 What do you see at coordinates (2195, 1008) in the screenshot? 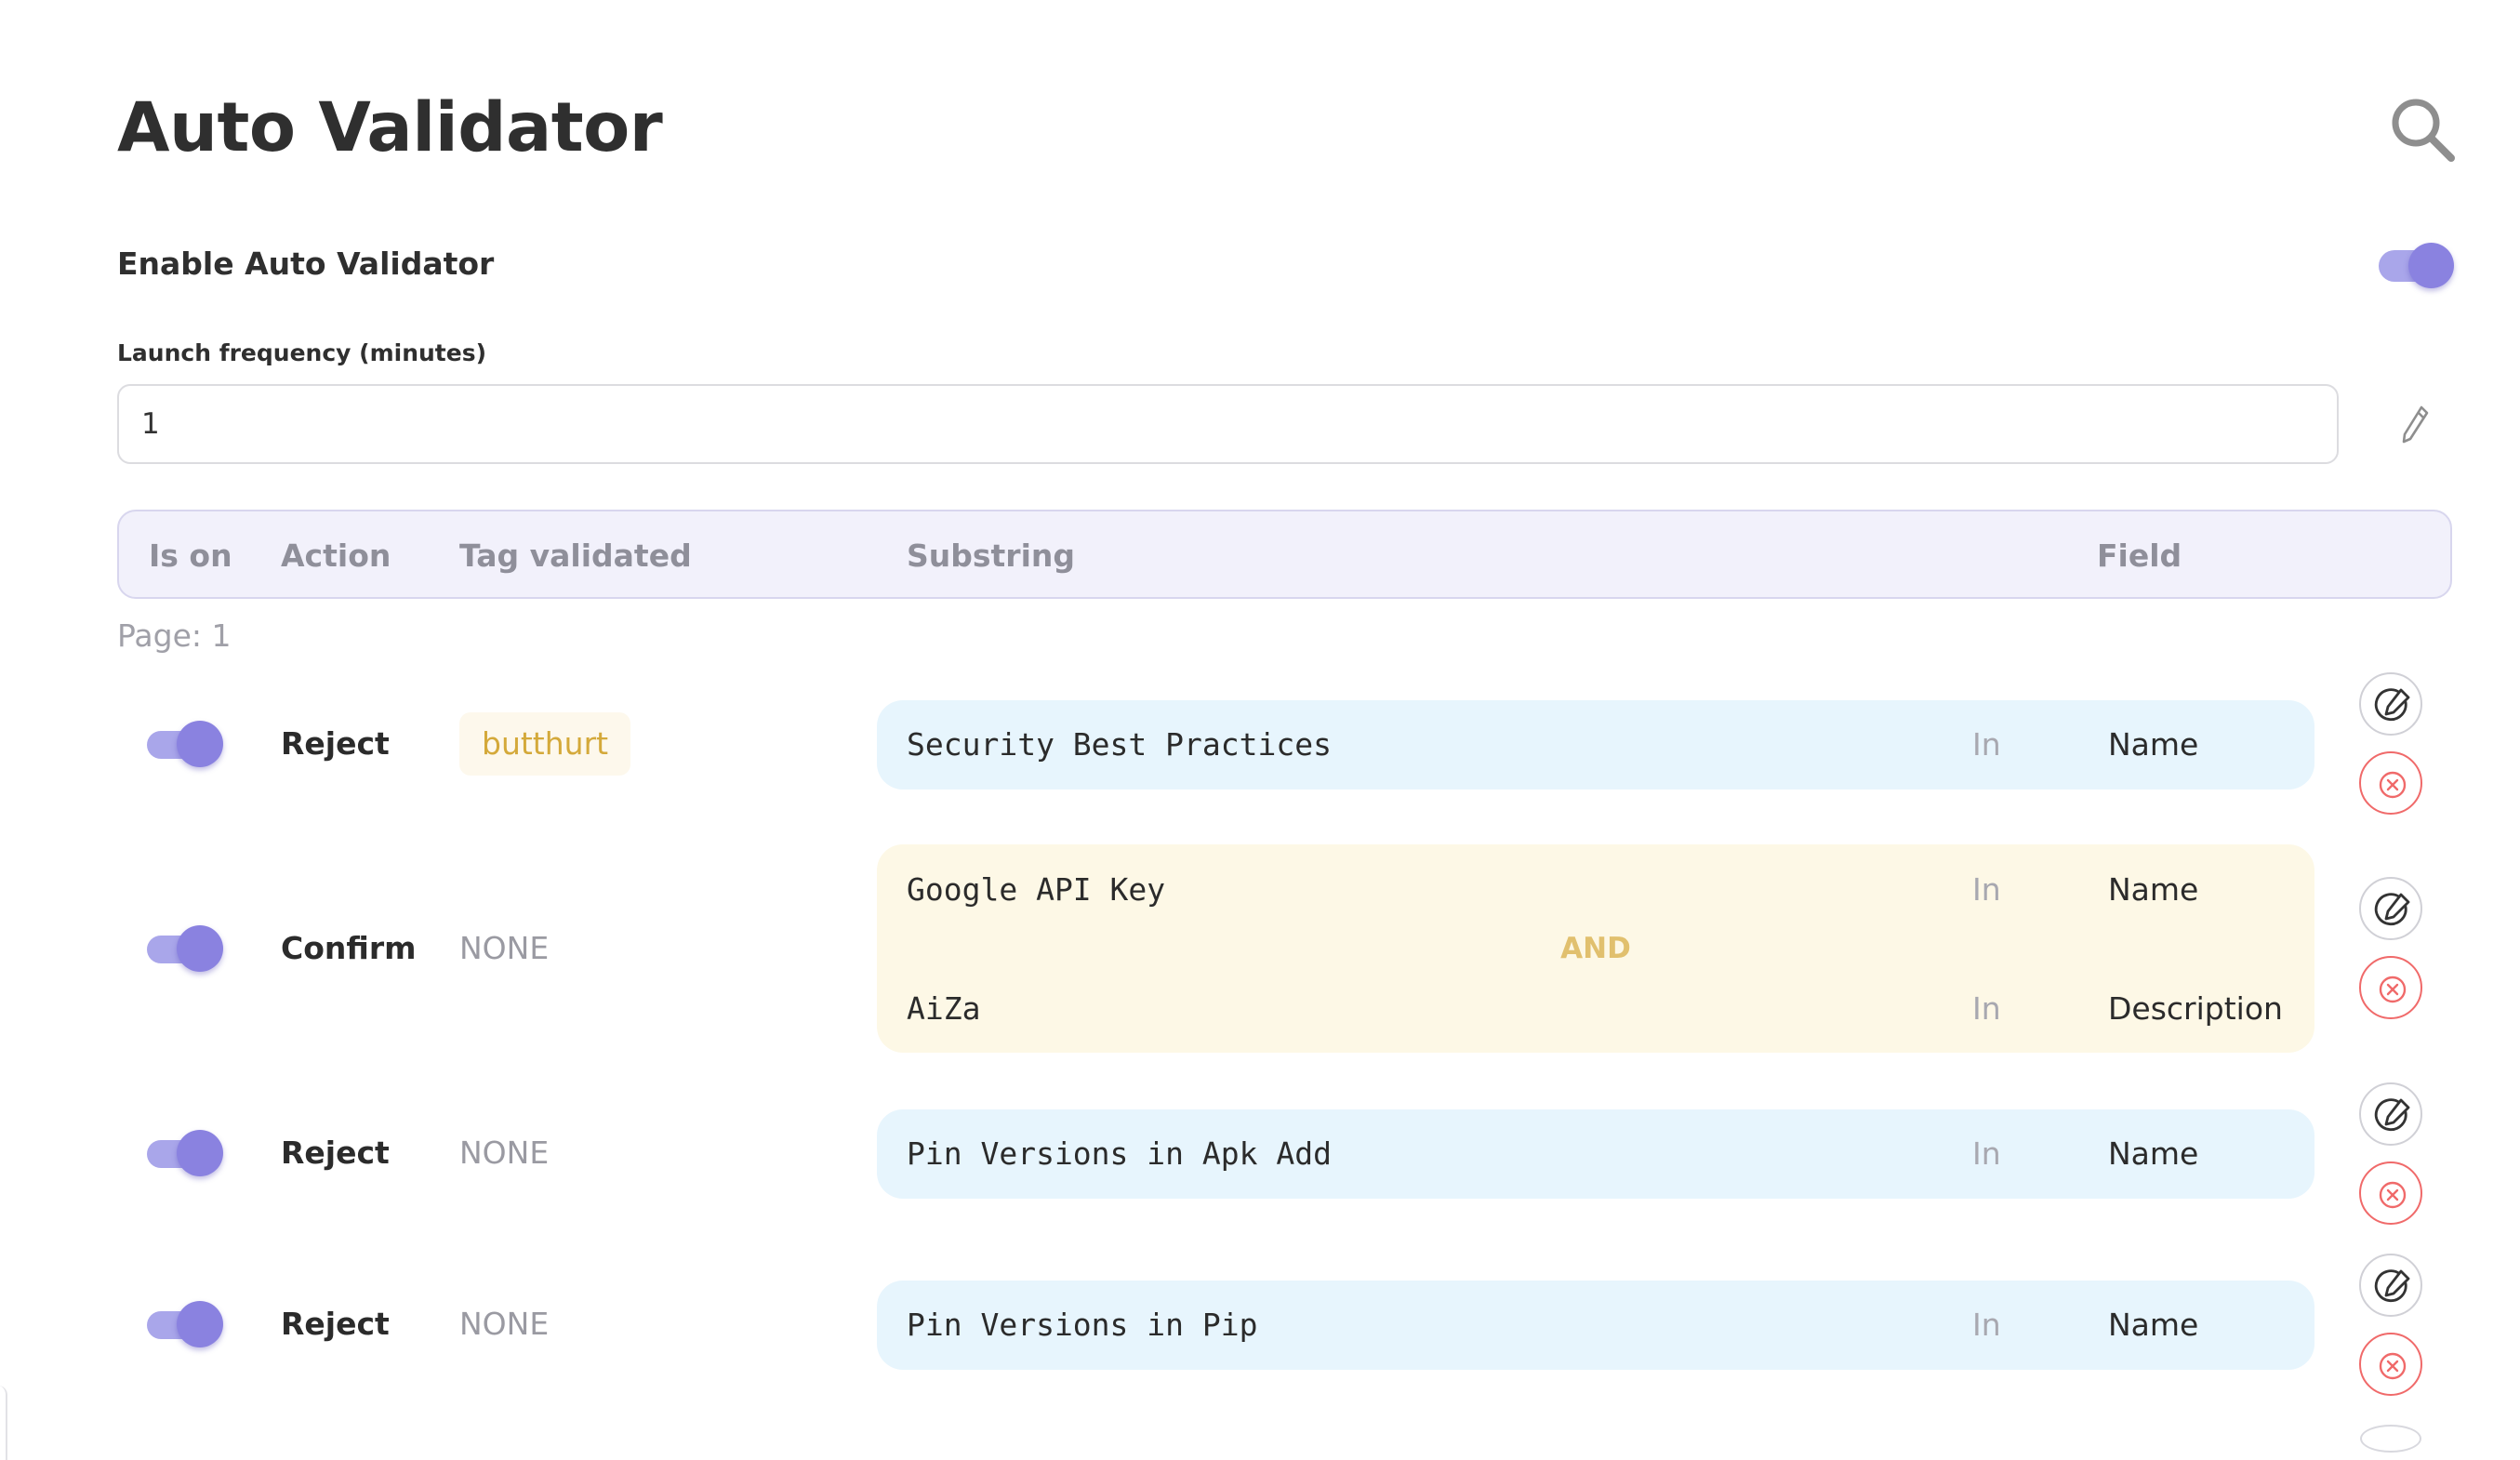
I see `condition-field: Description` at bounding box center [2195, 1008].